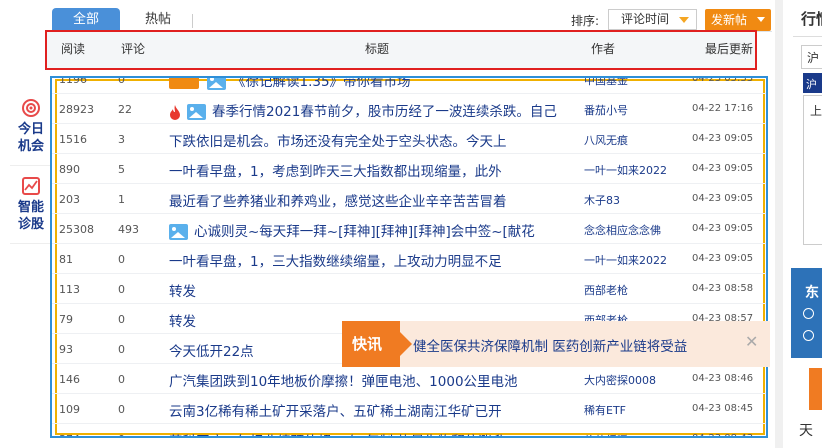  What do you see at coordinates (158, 20) in the screenshot?
I see `tab-hot: 热帖` at bounding box center [158, 20].